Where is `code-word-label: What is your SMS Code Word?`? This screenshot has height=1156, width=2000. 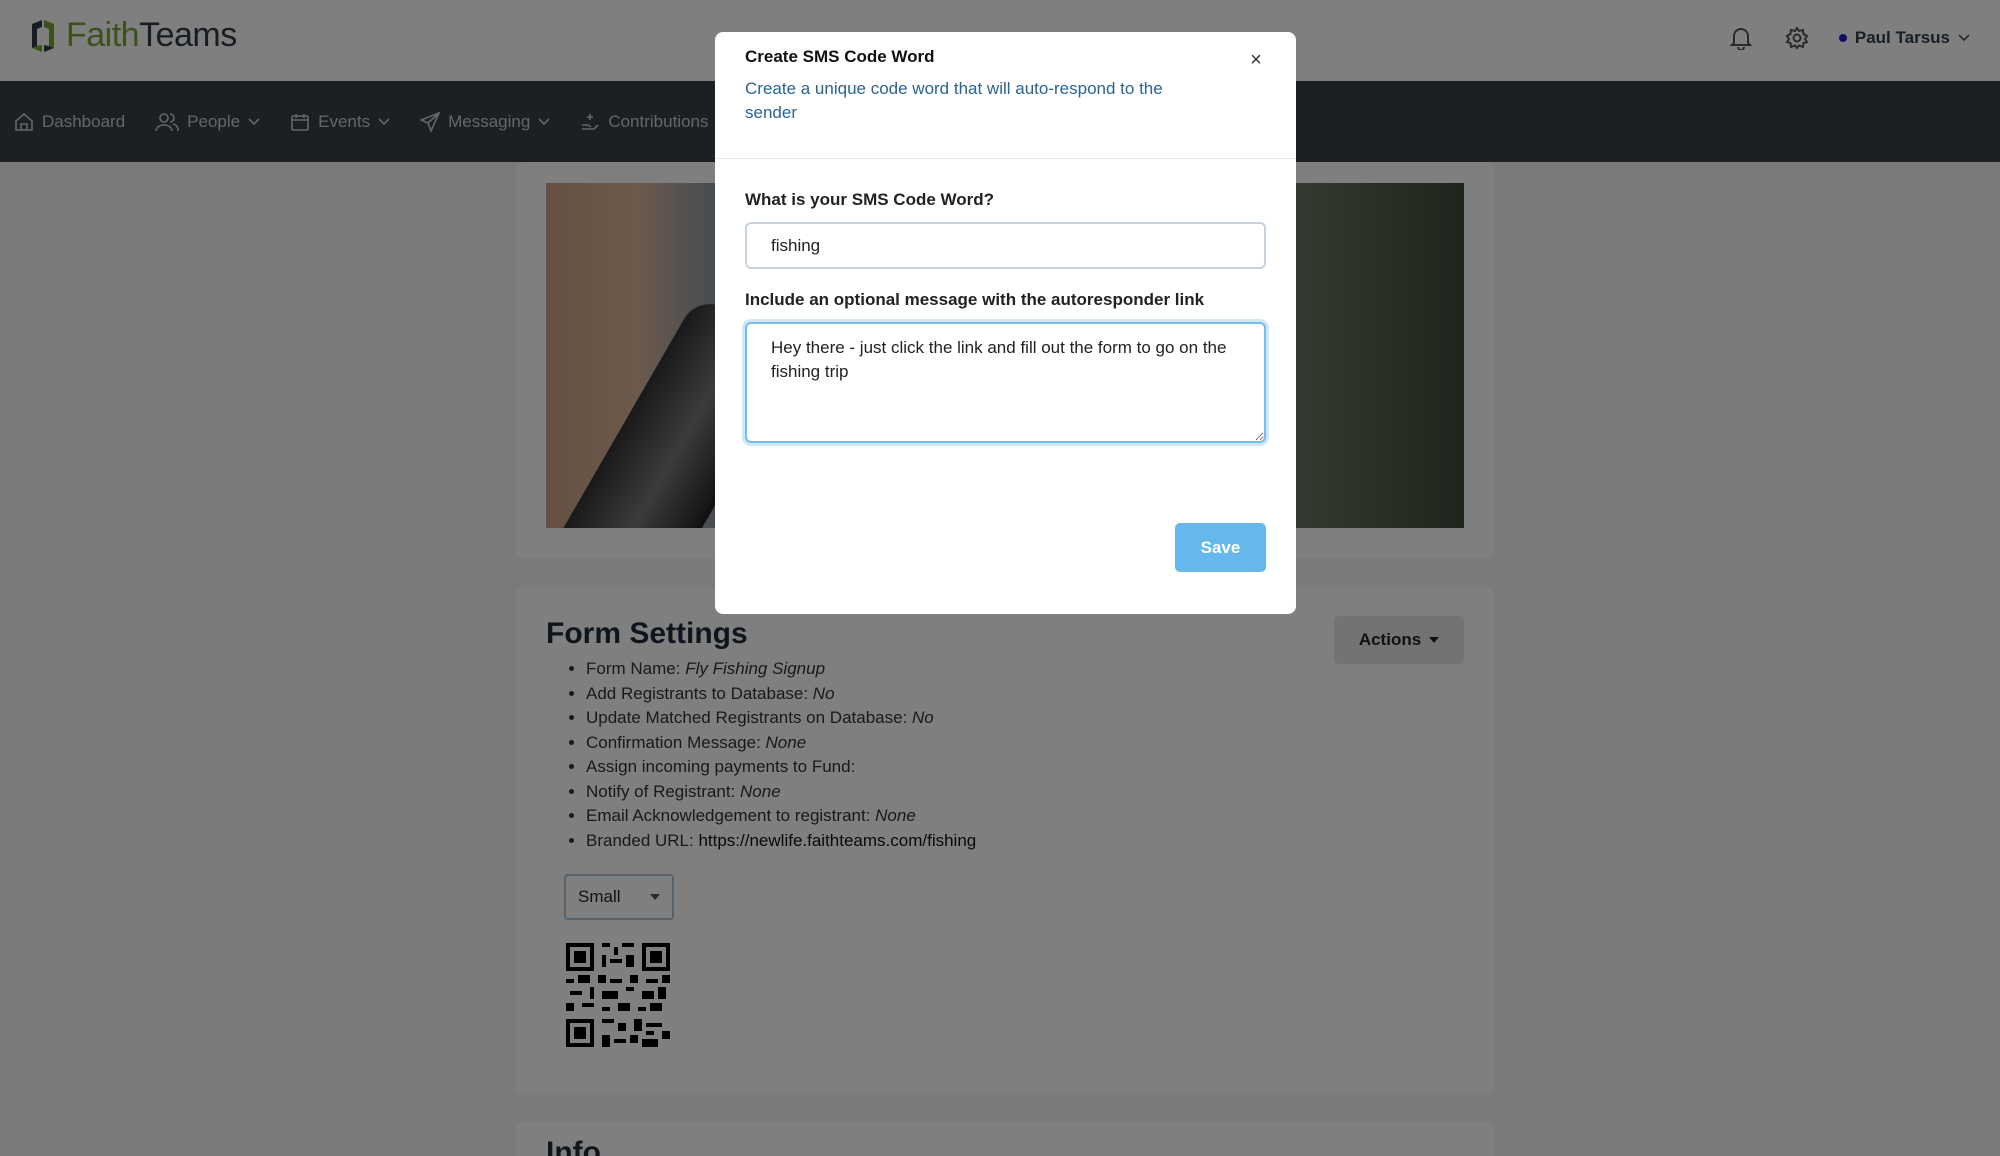
code-word-label: What is your SMS Code Word? is located at coordinates (870, 199).